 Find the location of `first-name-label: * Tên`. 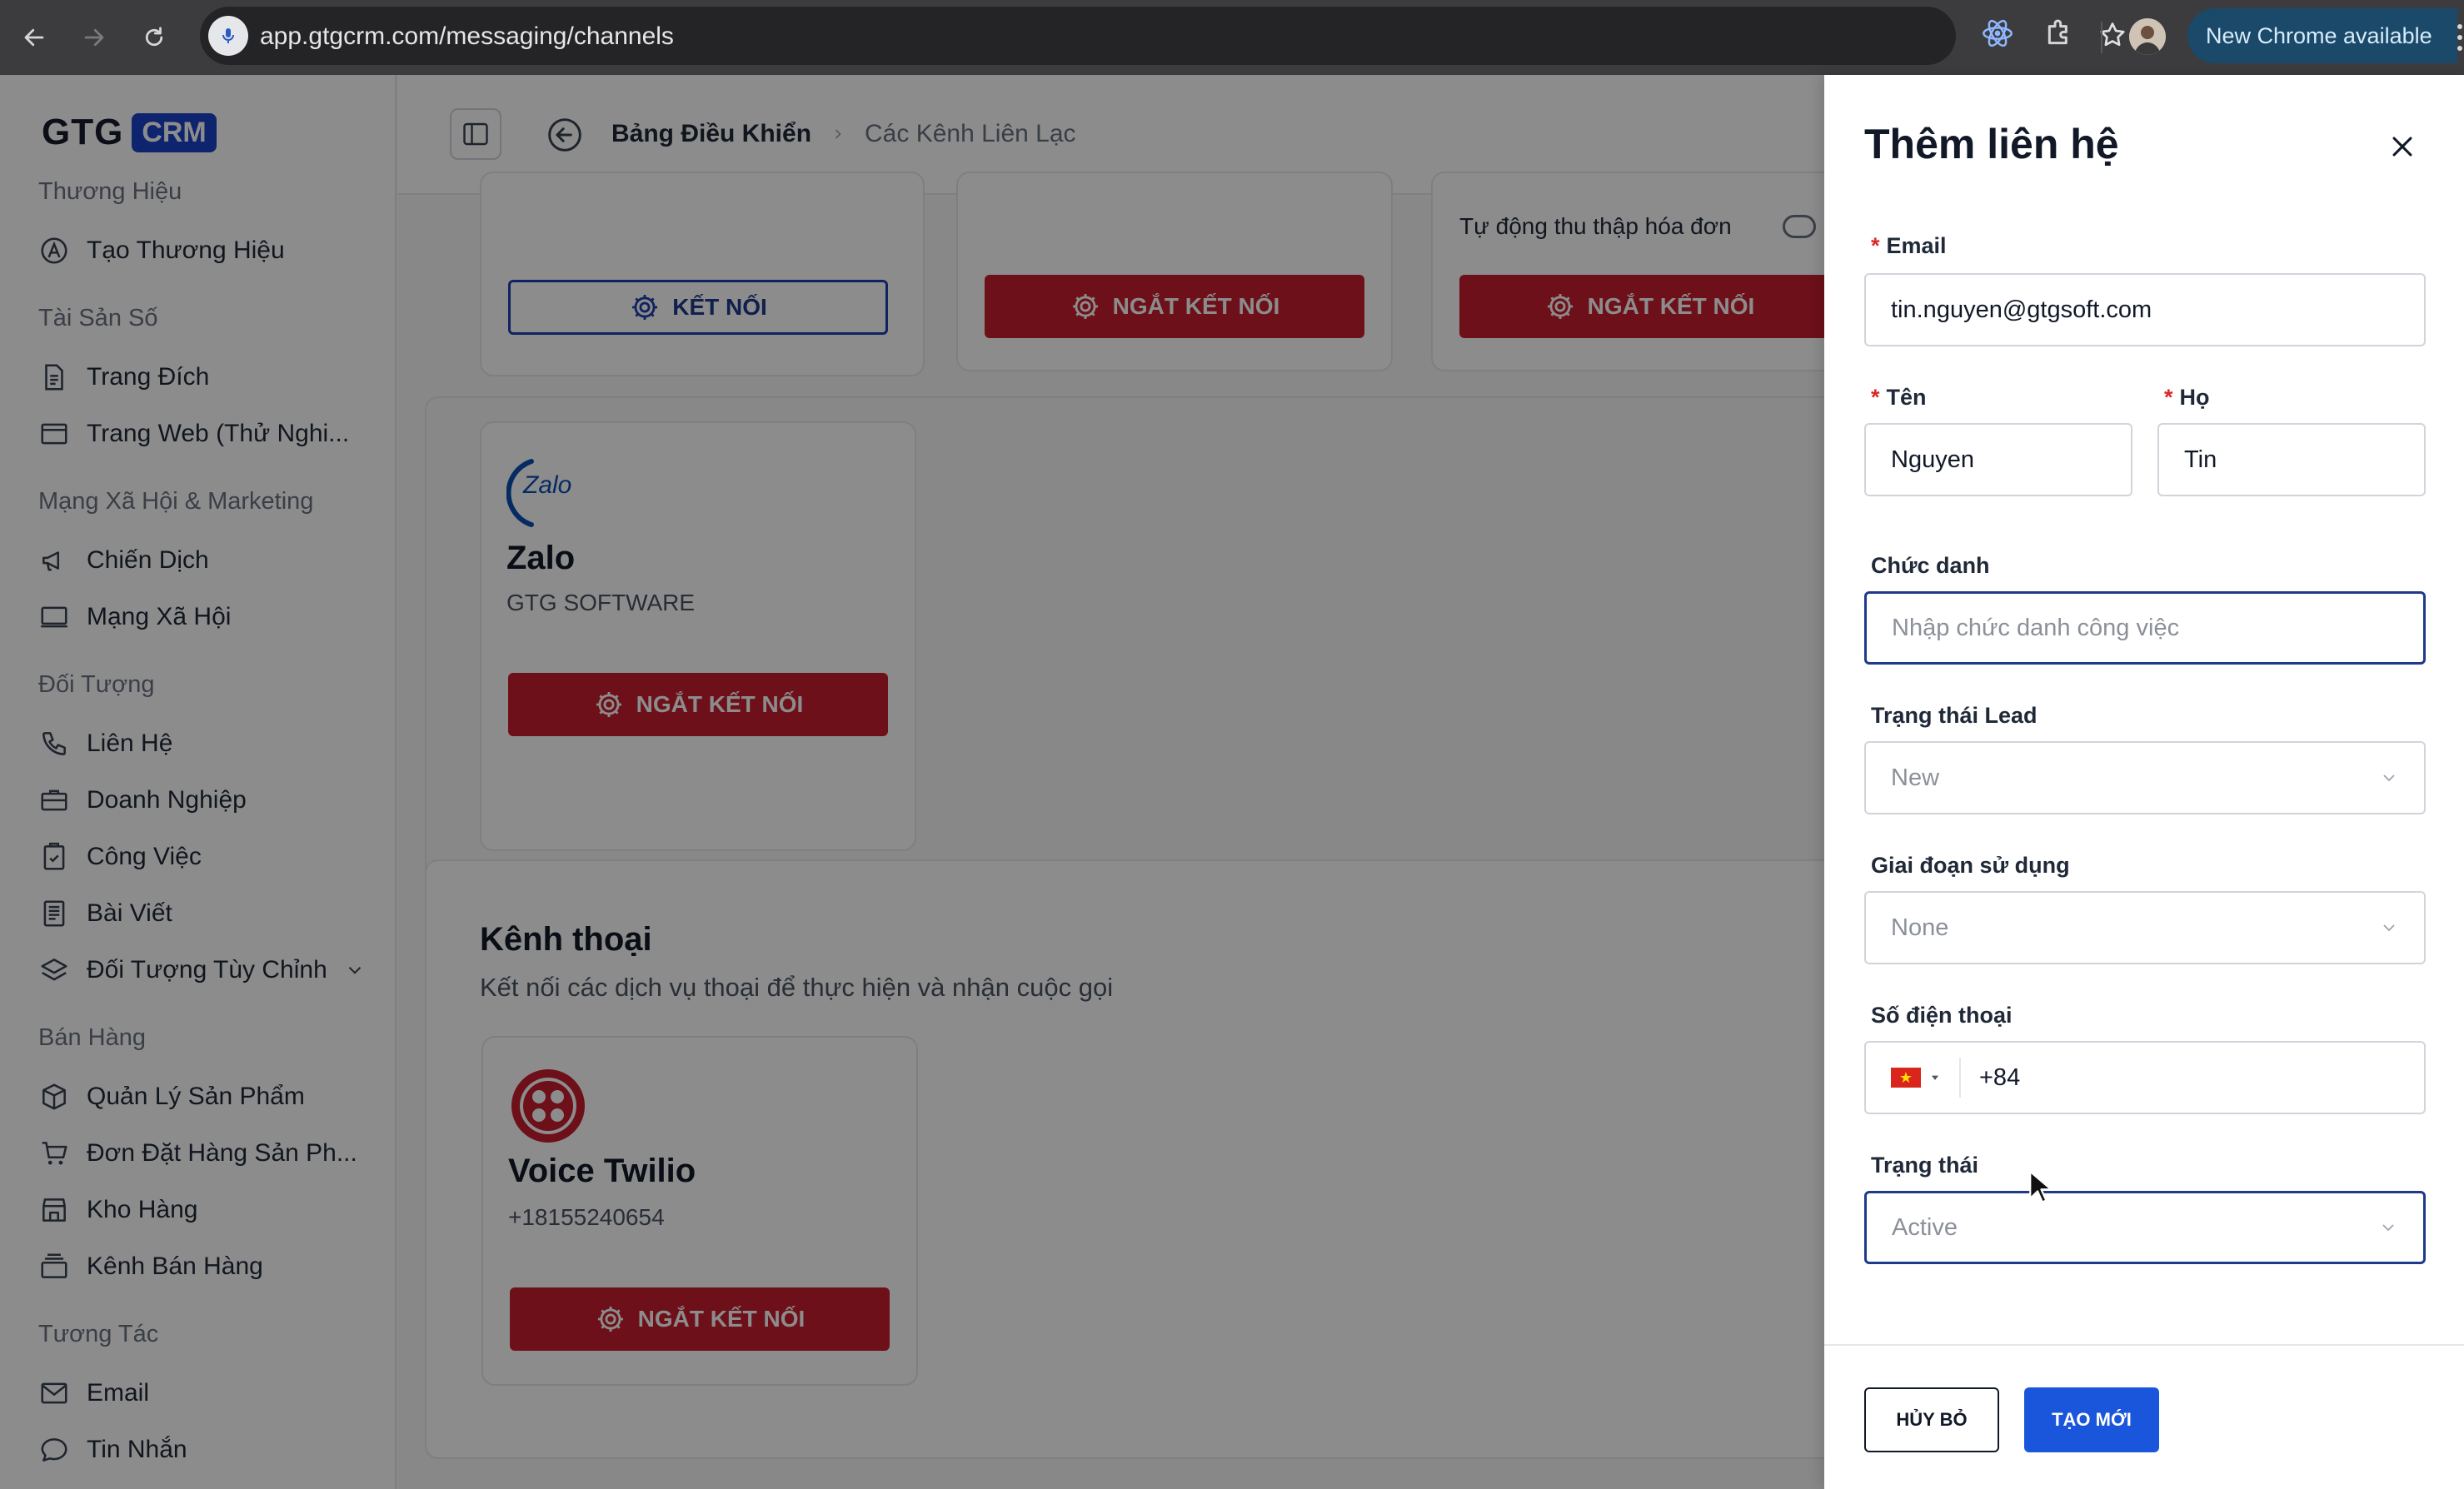

first-name-label: * Tên is located at coordinates (1899, 397).